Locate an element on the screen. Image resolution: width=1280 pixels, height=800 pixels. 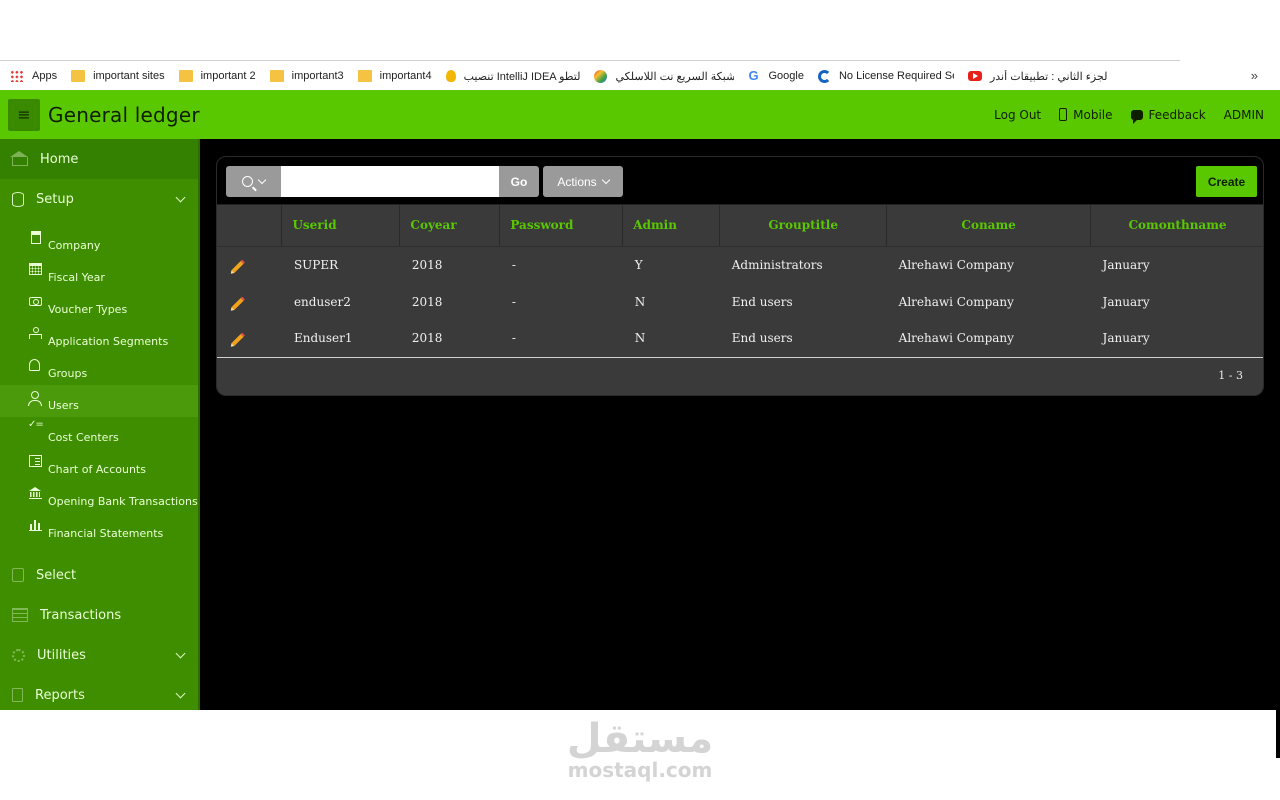
sidebar-item-financial-statements: Financial Statements is located at coordinates (99, 529).